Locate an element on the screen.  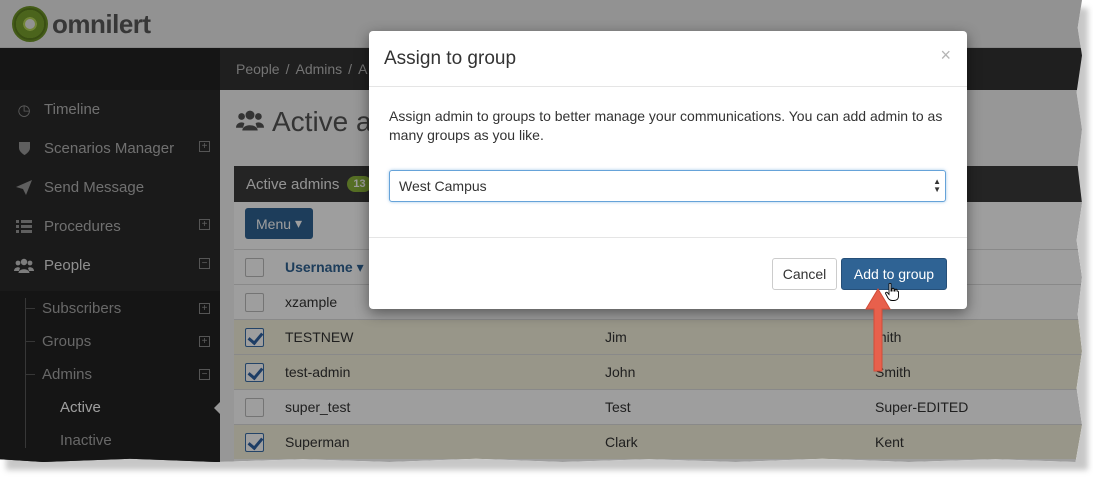
dialog-header: Assign to group × is located at coordinates (668, 59).